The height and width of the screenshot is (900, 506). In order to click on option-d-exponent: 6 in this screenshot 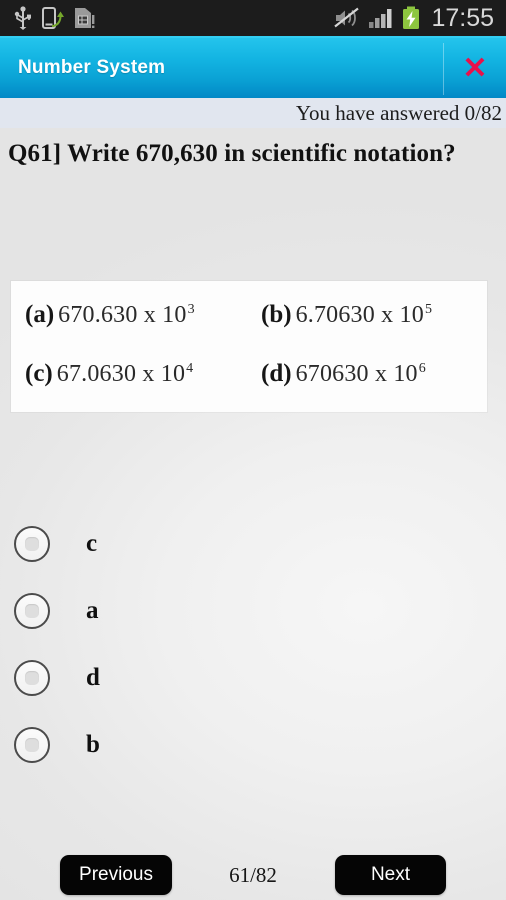, I will do `click(422, 368)`.